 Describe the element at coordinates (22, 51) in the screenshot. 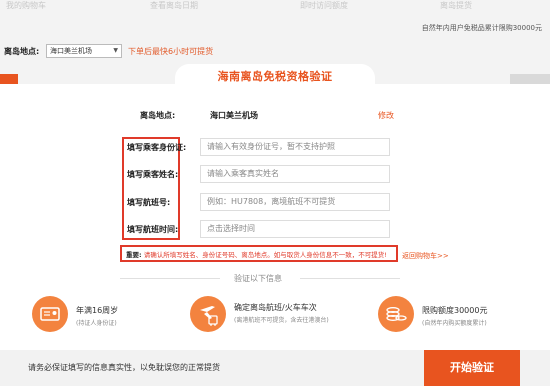

I see `location-label: 离岛地点:` at that location.